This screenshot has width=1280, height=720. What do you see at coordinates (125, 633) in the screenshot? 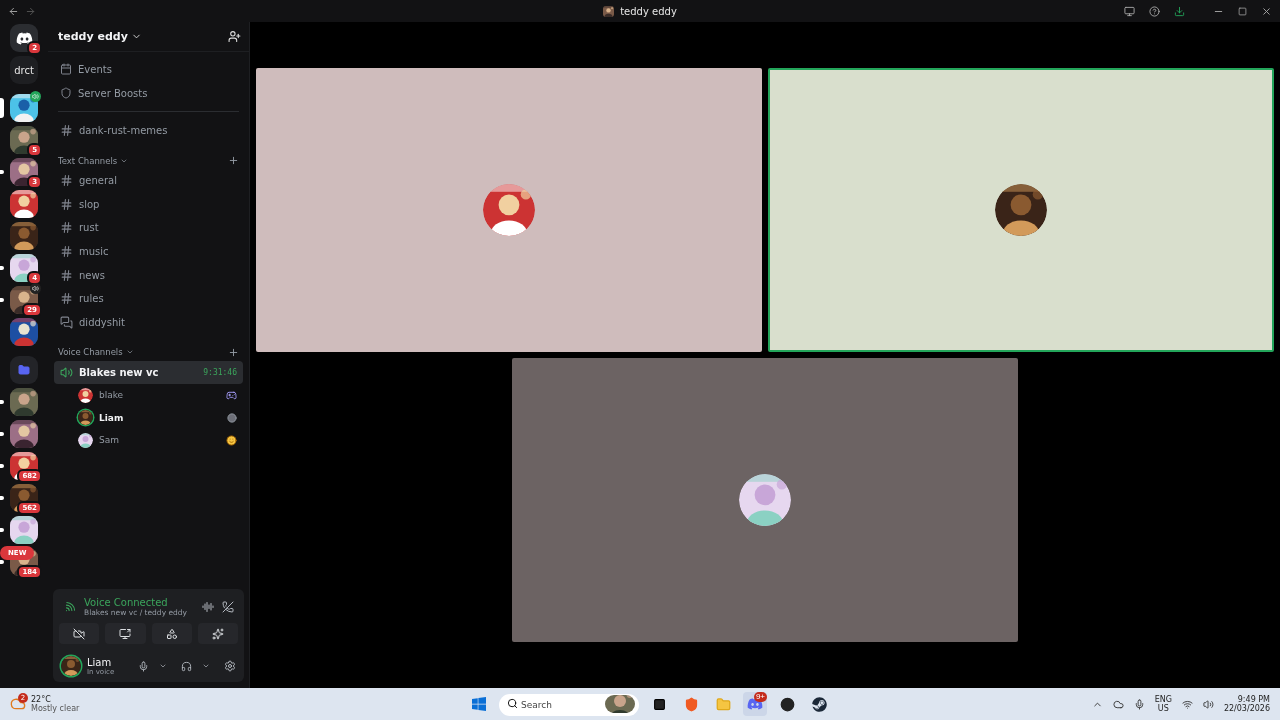
I see `screen-share-button` at bounding box center [125, 633].